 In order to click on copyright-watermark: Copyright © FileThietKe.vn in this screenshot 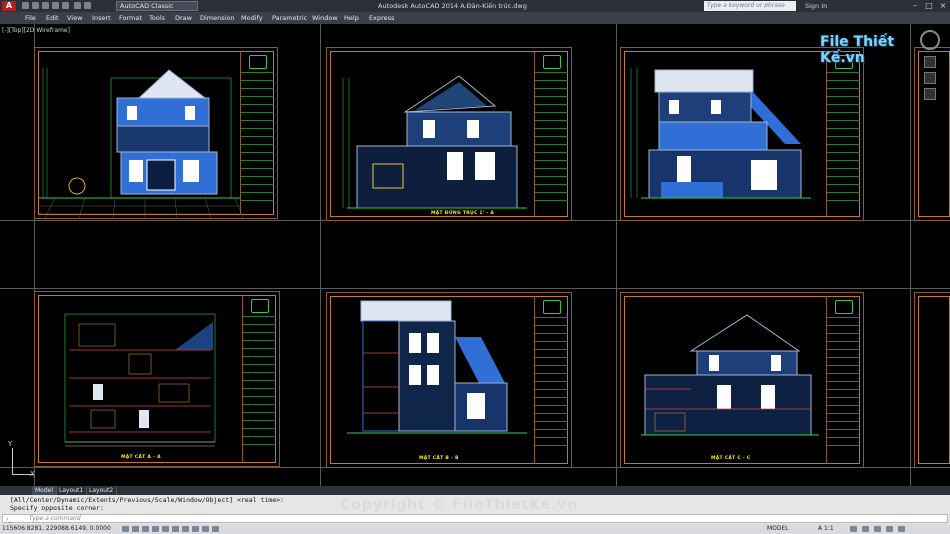, I will do `click(459, 505)`.